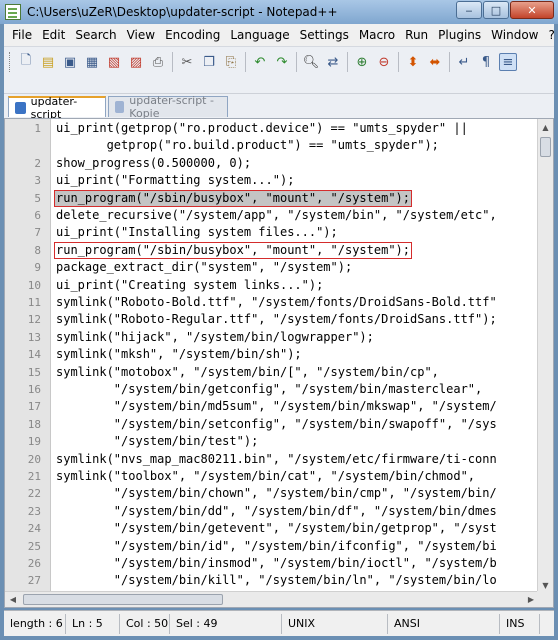 The height and width of the screenshot is (640, 558). I want to click on line-number: 3, so click(37, 181).